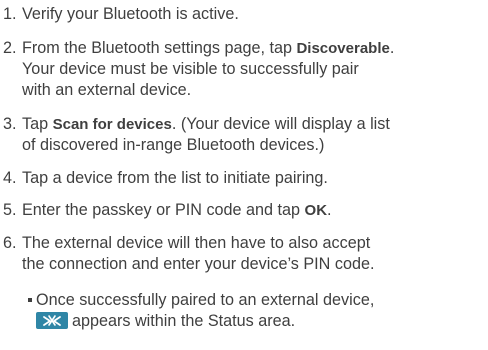 This screenshot has width=488, height=350. What do you see at coordinates (343, 48) in the screenshot?
I see `ui-term-discoverable: Discoverable` at bounding box center [343, 48].